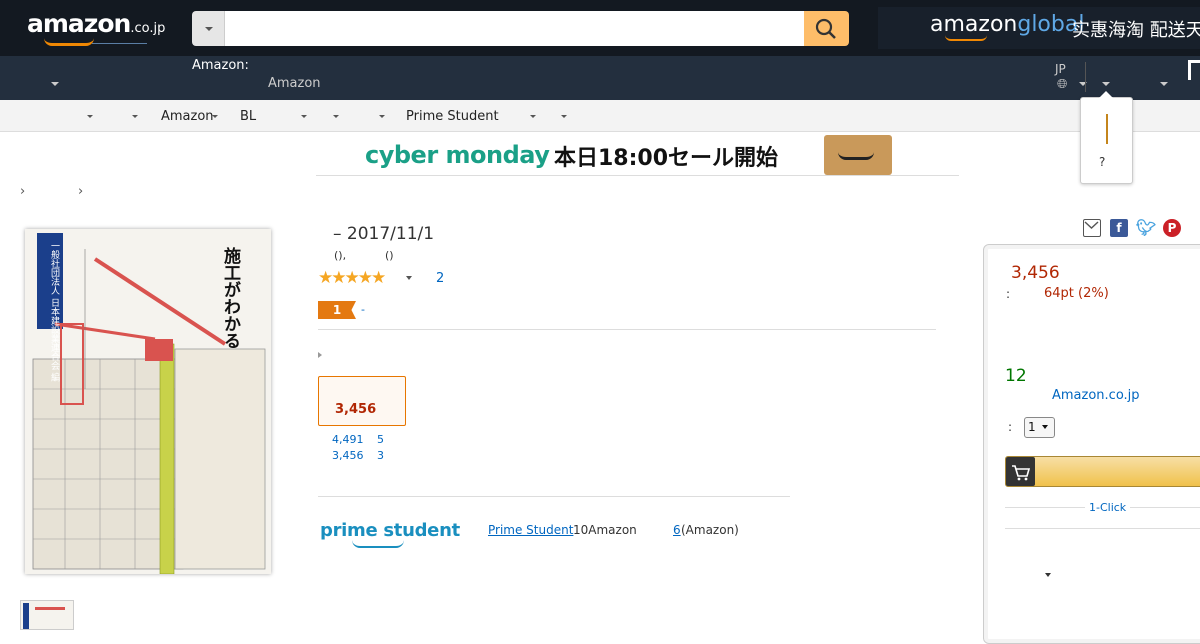 This screenshot has width=1200, height=644. I want to click on format-price: 3,456, so click(356, 409).